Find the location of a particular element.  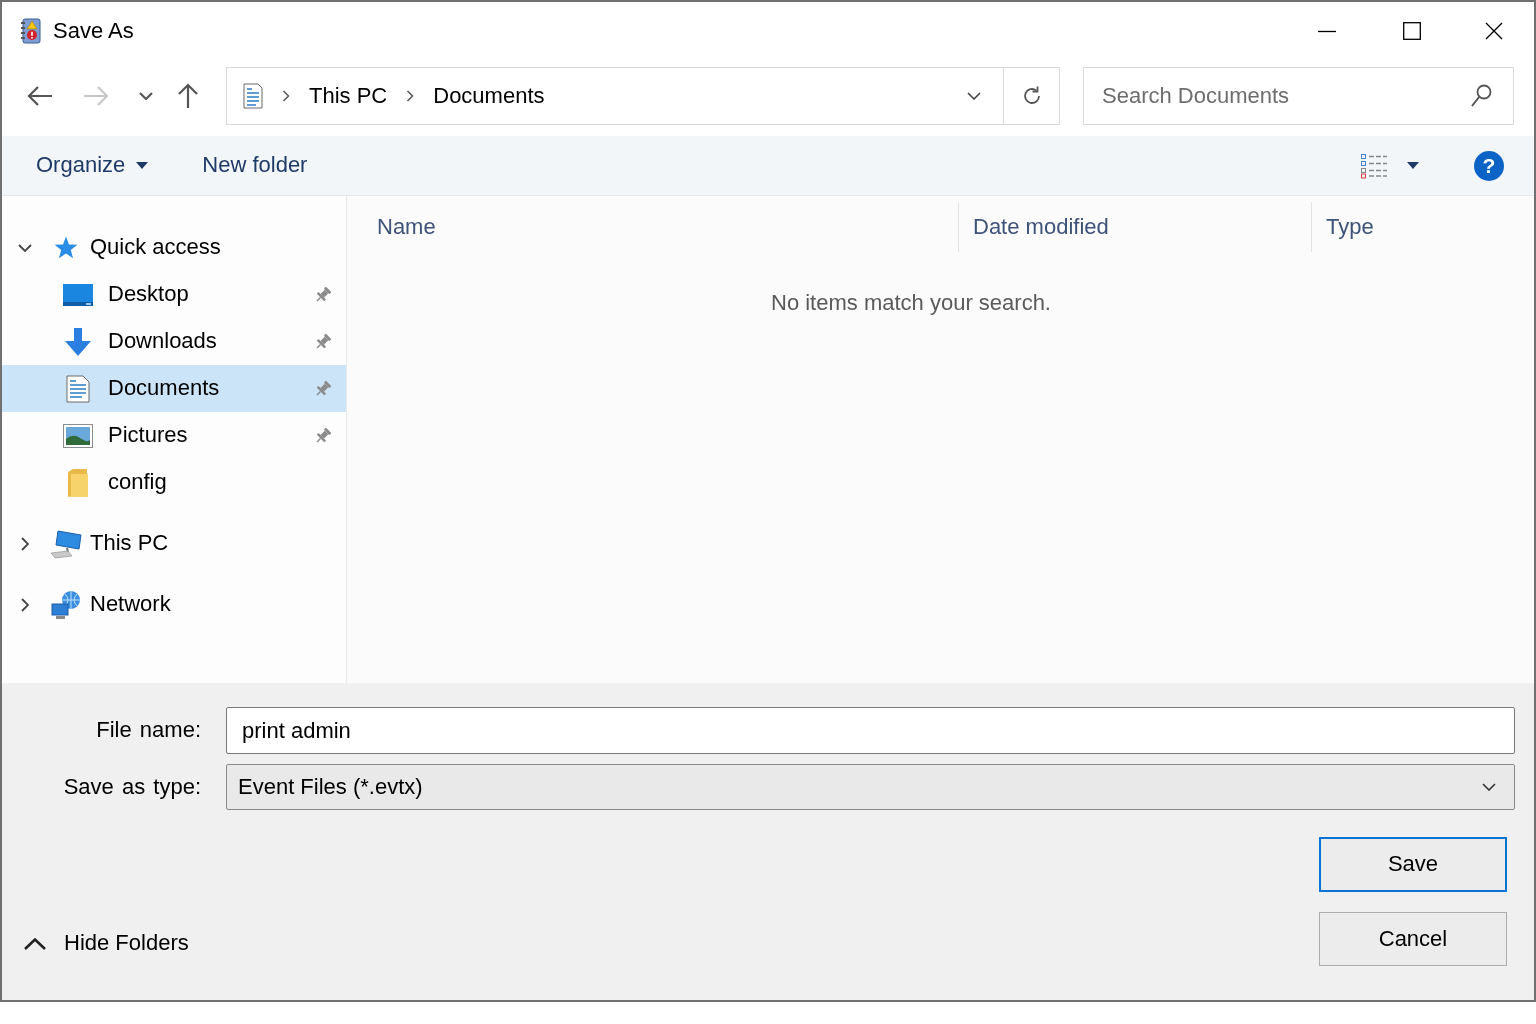

breadcrumb: This PC is located at coordinates (348, 96).